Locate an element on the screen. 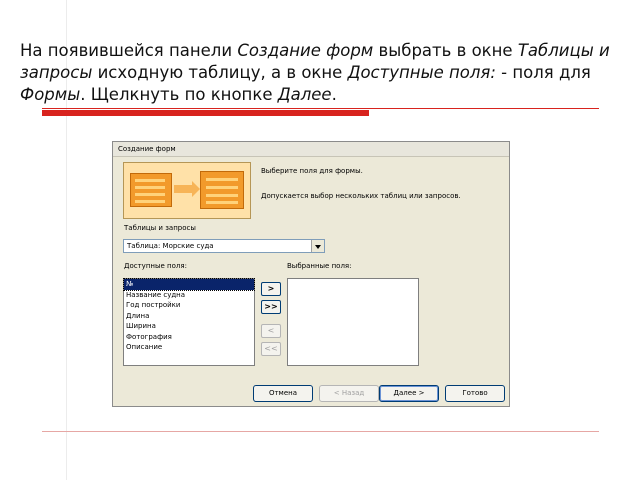 The width and height of the screenshot is (640, 480). instruction-run: Доступные поля: is located at coordinates (421, 72).